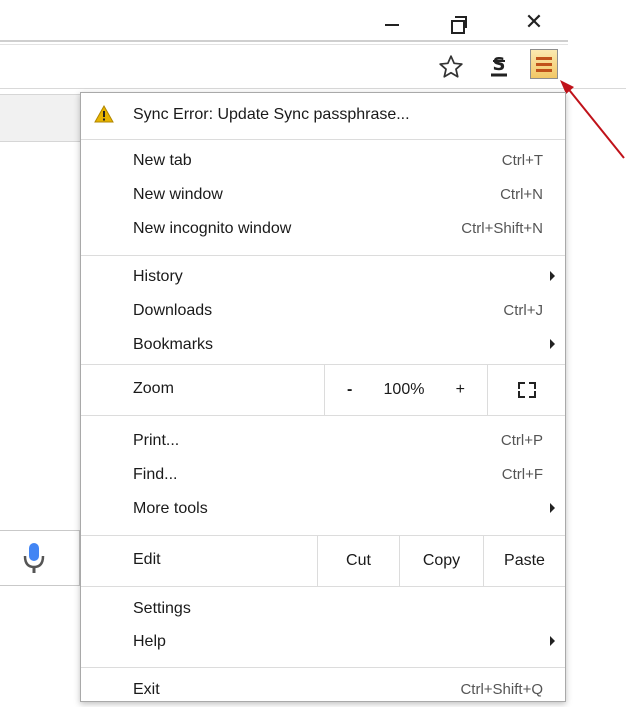 The image size is (626, 707). I want to click on chrome-menu-button, so click(544, 64).